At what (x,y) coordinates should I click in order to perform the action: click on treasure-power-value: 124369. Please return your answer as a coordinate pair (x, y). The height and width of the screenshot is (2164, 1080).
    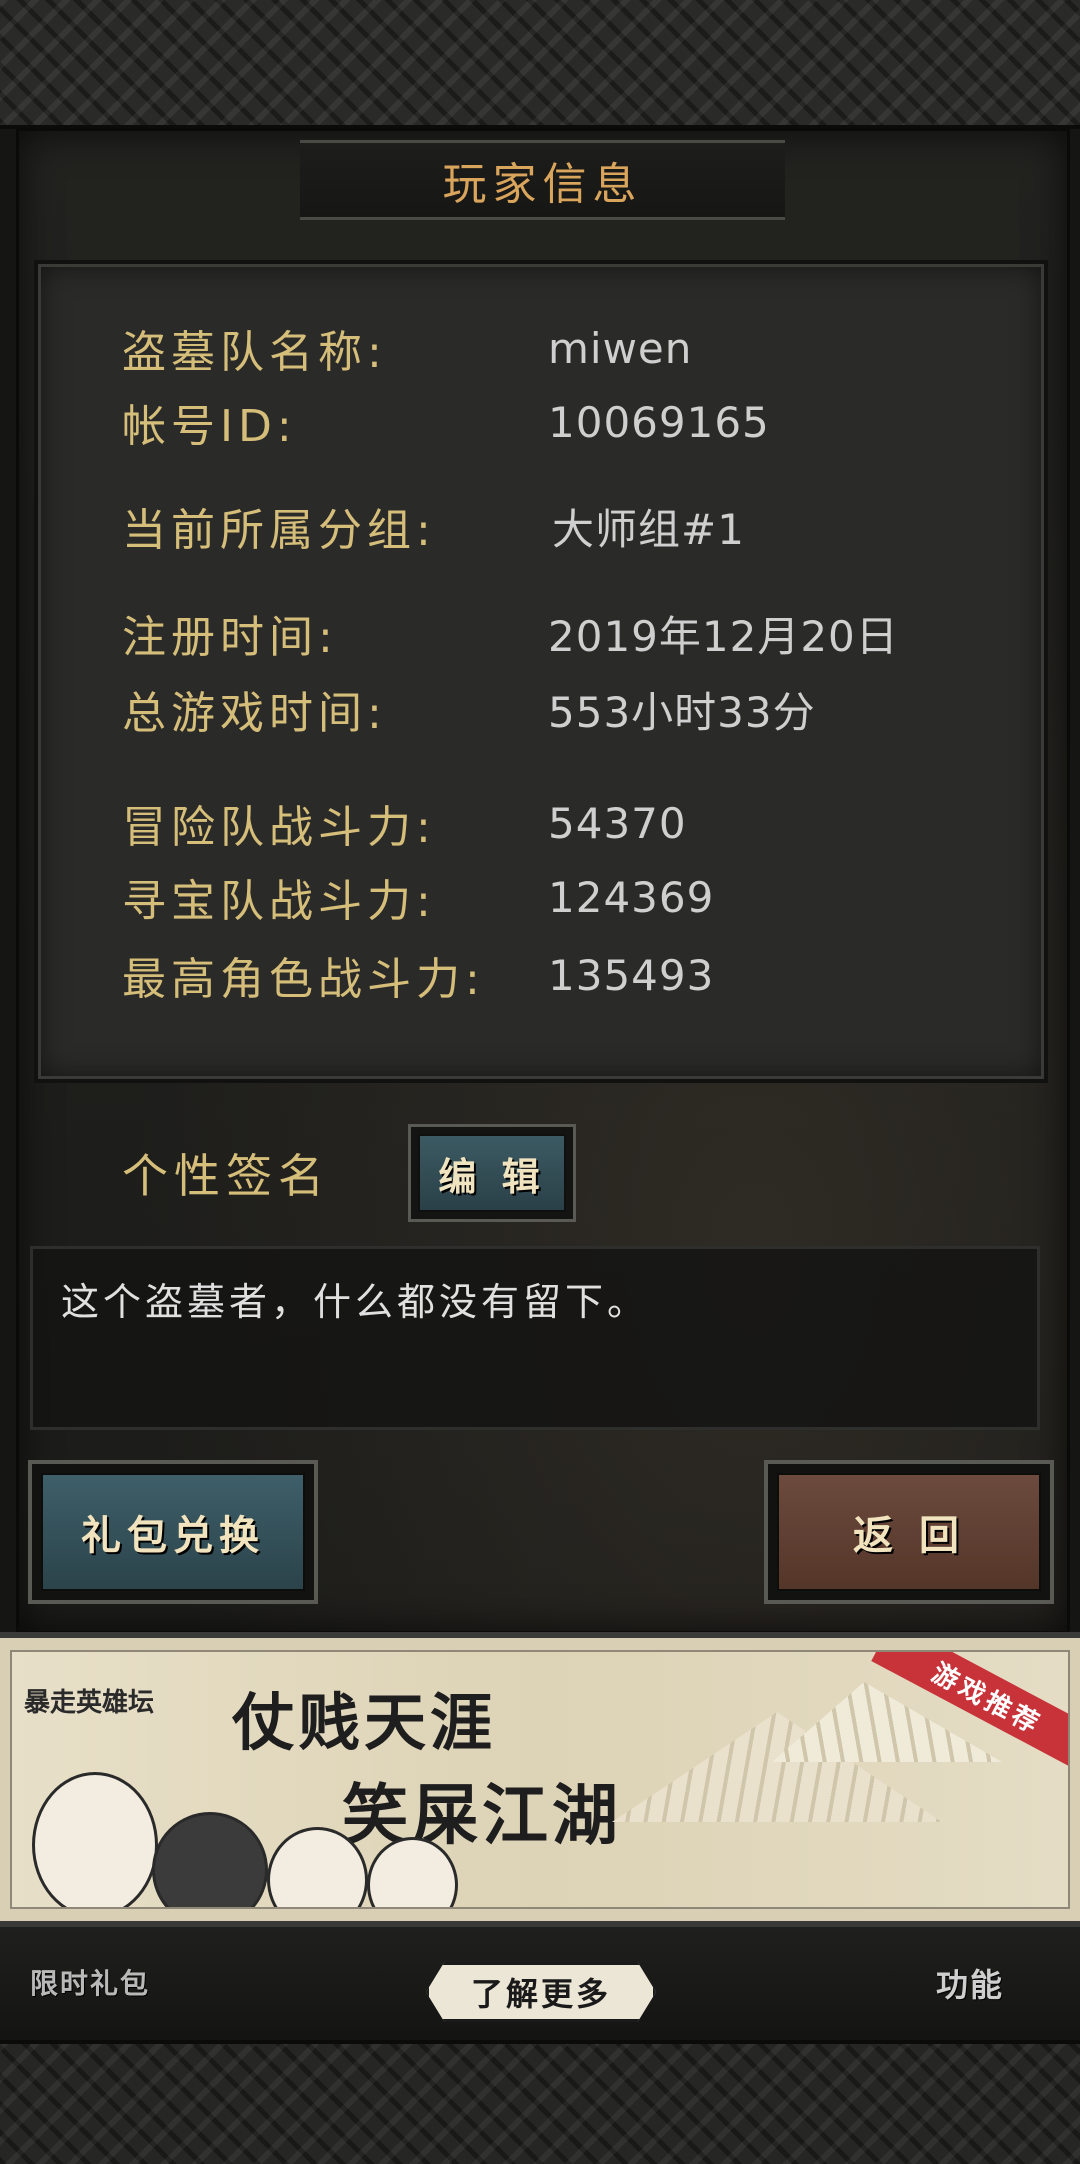
    Looking at the image, I should click on (631, 897).